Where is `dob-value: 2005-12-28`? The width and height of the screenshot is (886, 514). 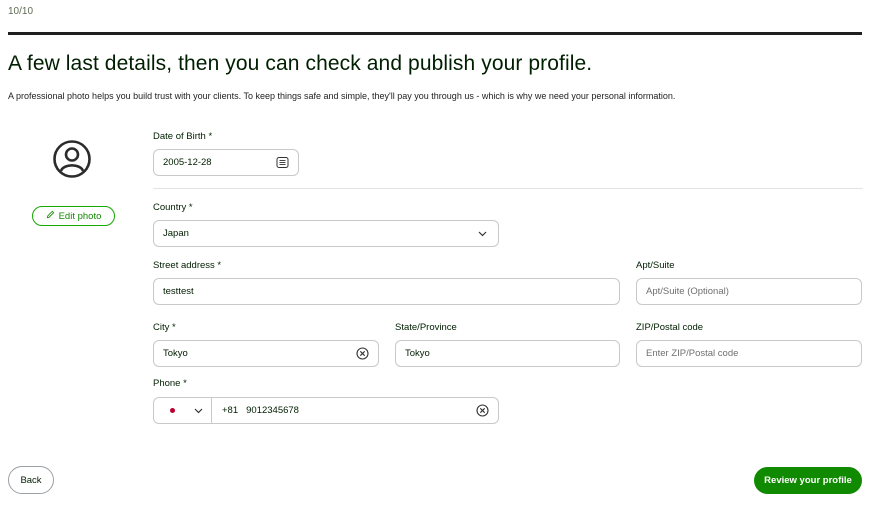
dob-value: 2005-12-28 is located at coordinates (187, 162).